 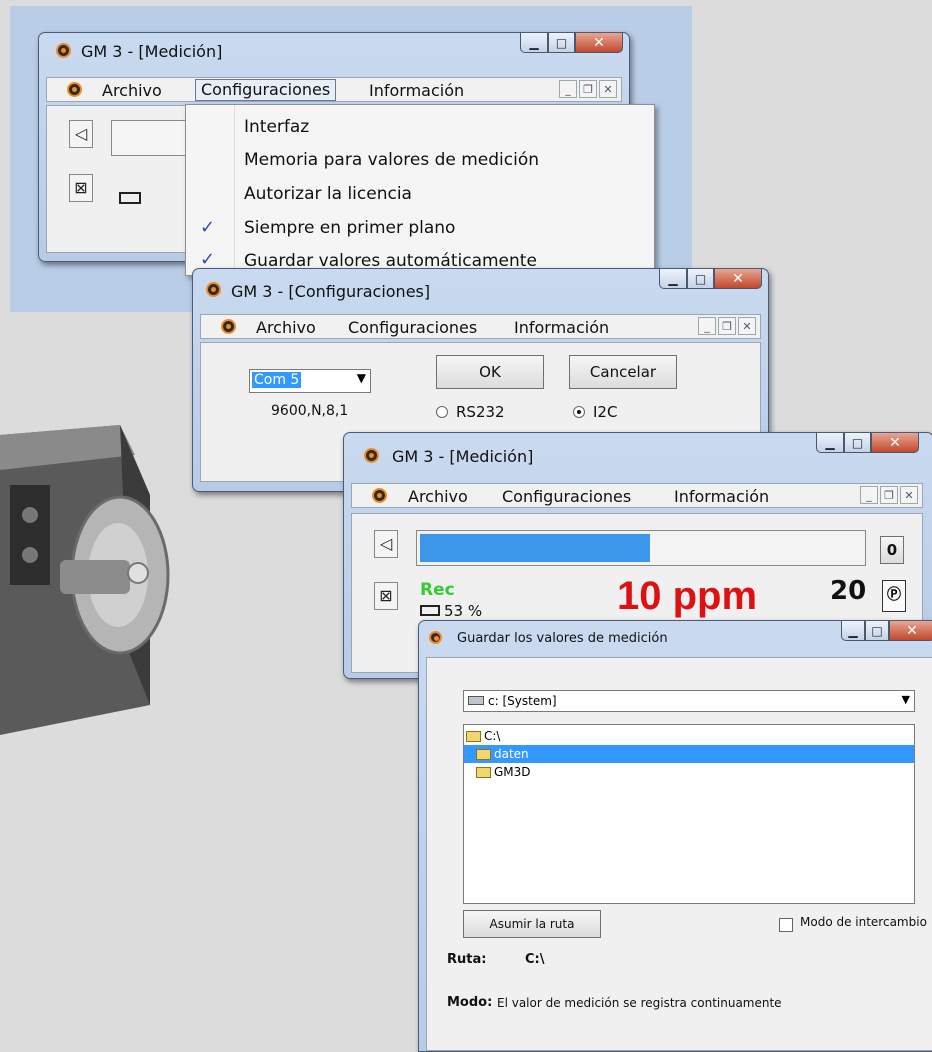 What do you see at coordinates (328, 194) in the screenshot?
I see `menu-item-autorizar: Autorizar la licencia` at bounding box center [328, 194].